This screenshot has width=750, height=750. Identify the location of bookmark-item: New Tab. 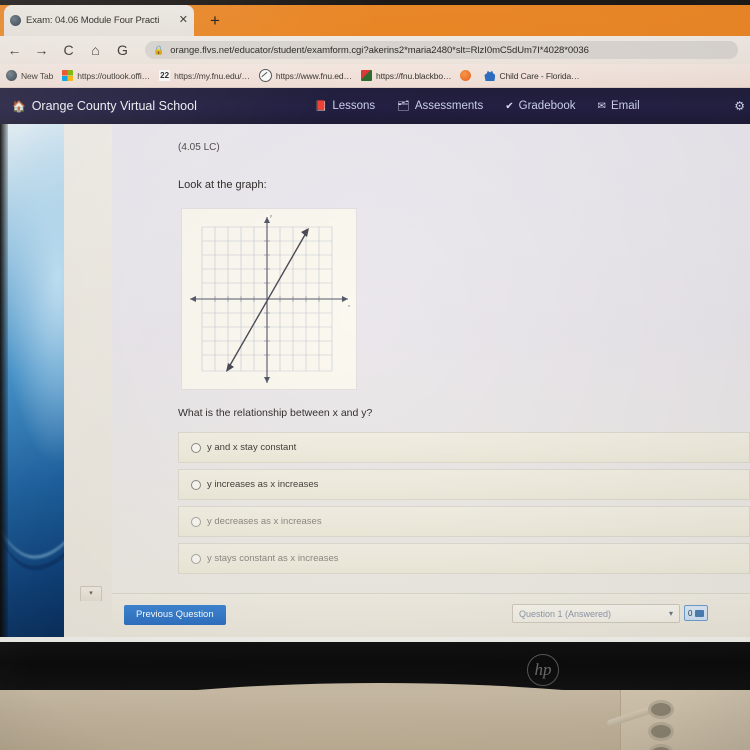
(29, 75).